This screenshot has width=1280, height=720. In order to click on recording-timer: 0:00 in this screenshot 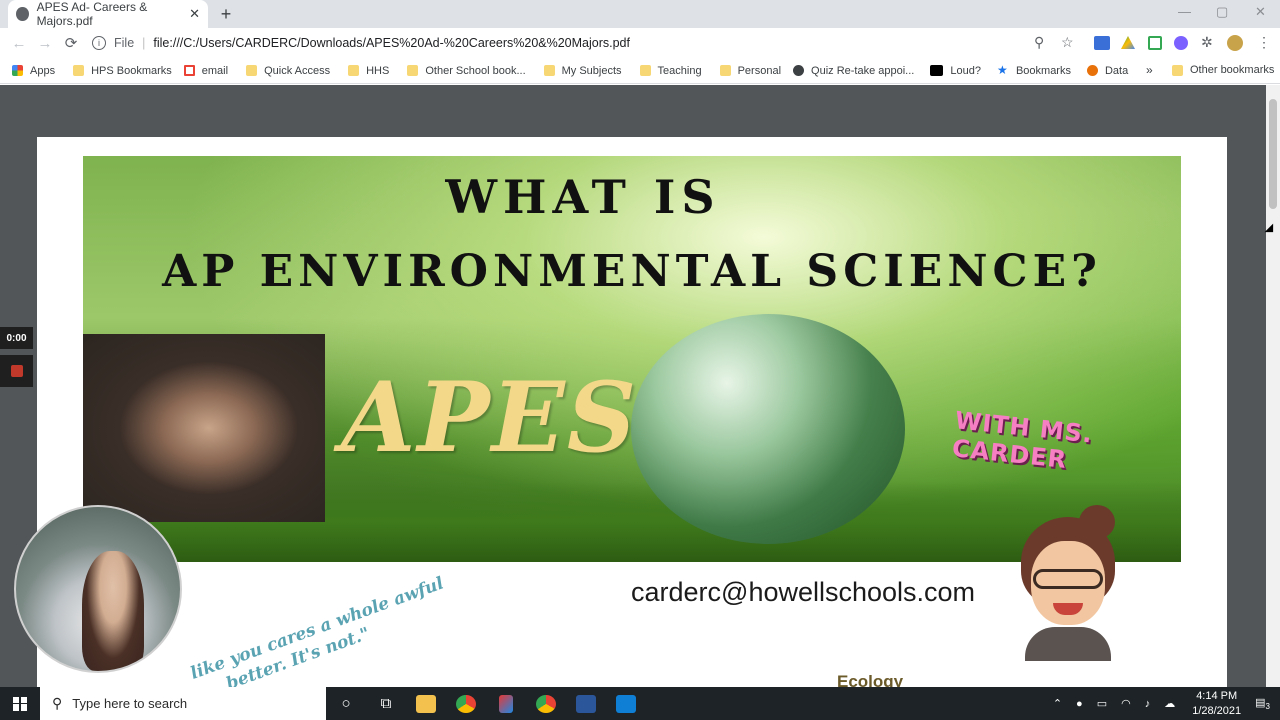, I will do `click(16, 338)`.